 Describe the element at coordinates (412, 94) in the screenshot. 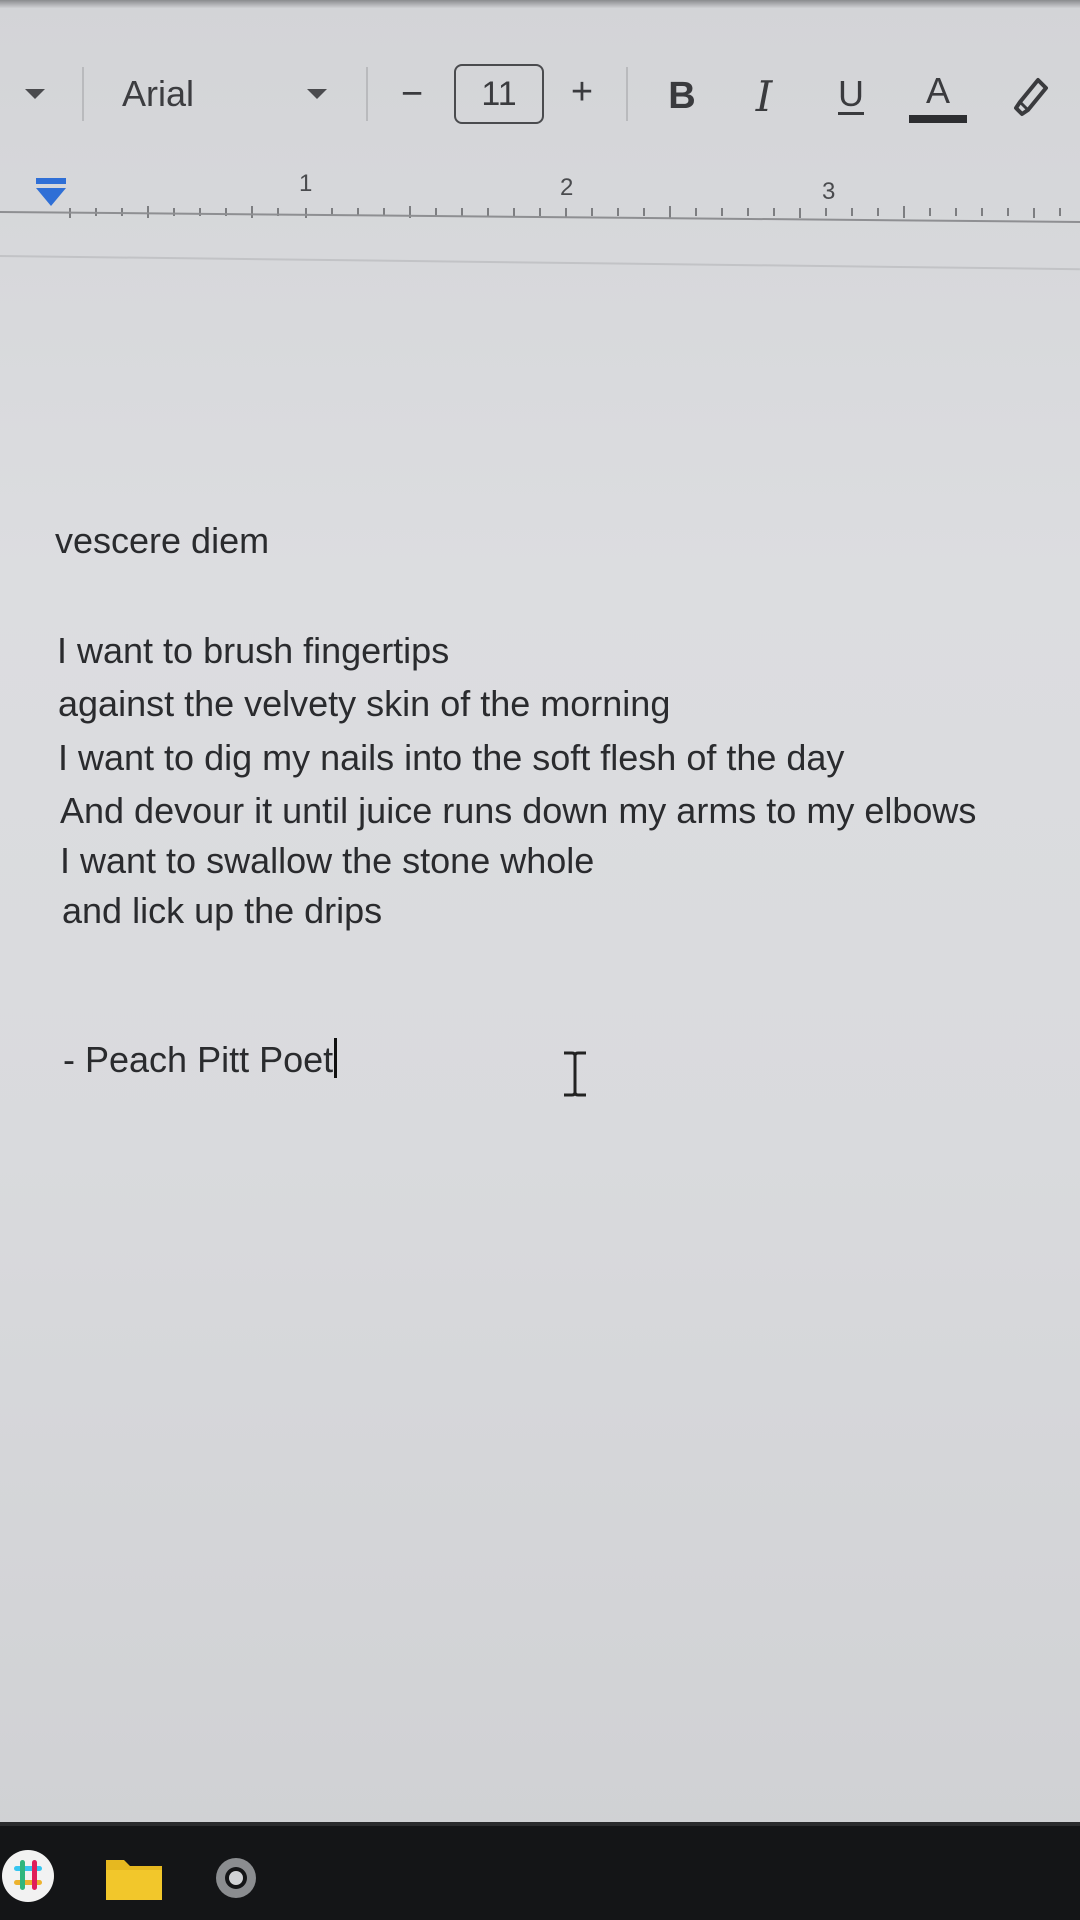

I see `decrease-font-size-button: −` at that location.